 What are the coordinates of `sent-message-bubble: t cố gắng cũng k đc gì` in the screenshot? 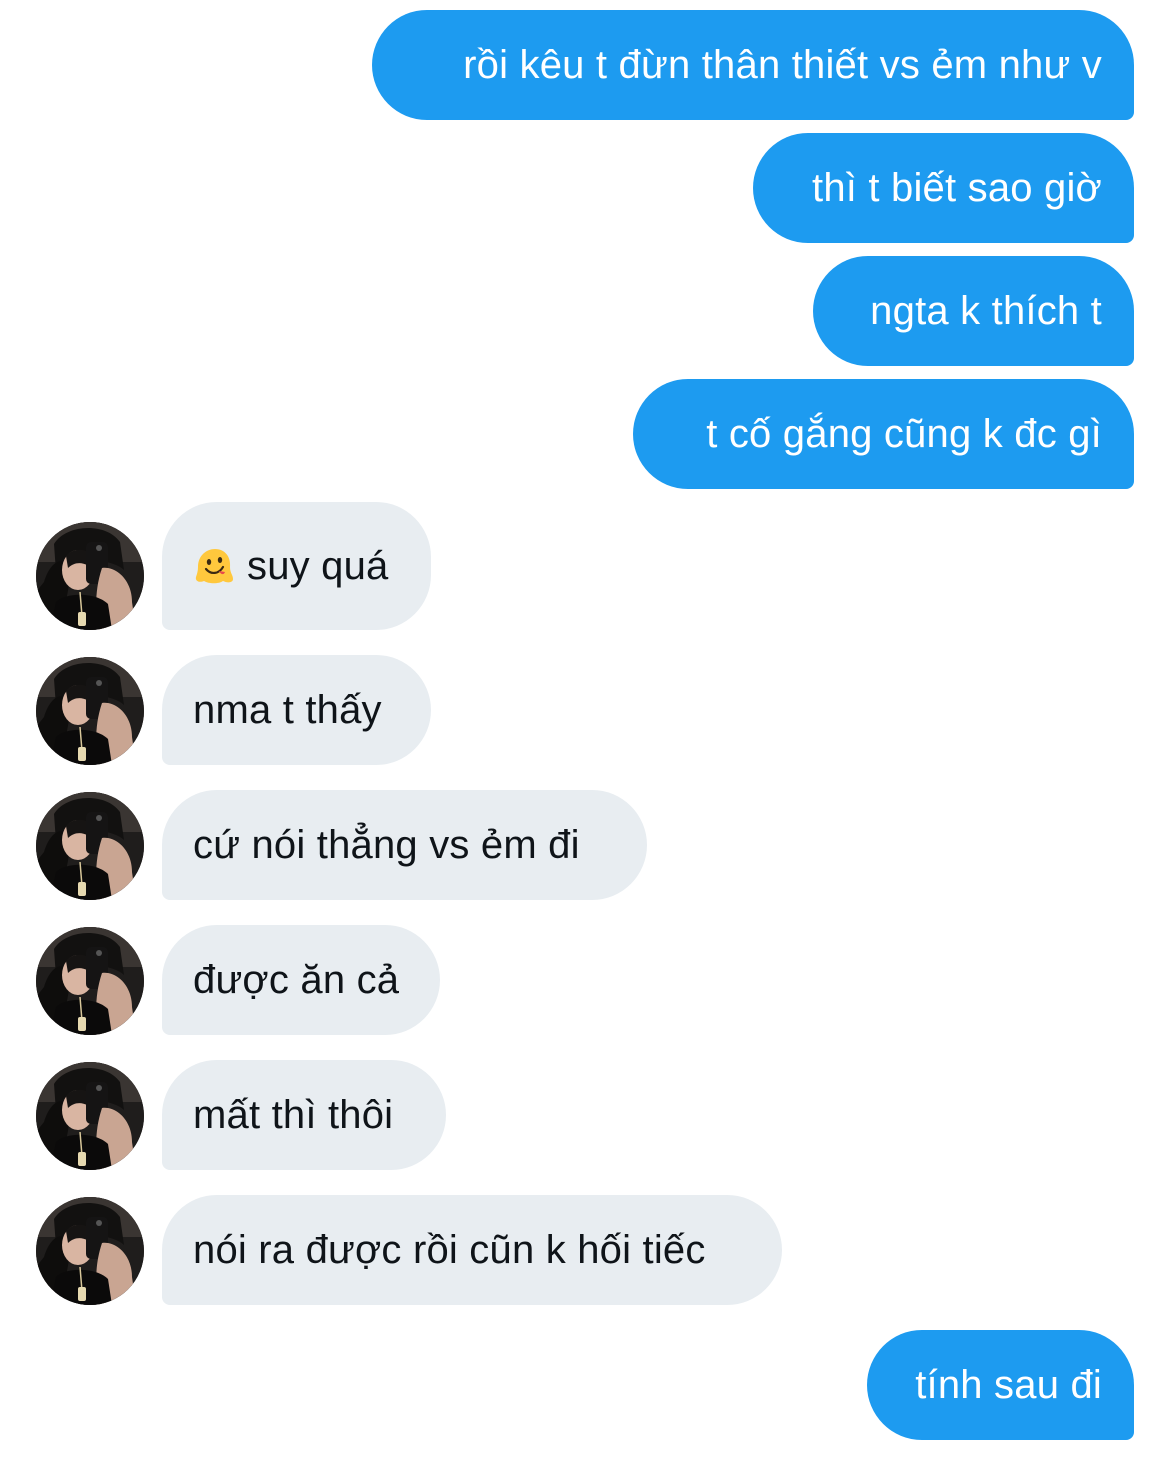 It's located at (883, 434).